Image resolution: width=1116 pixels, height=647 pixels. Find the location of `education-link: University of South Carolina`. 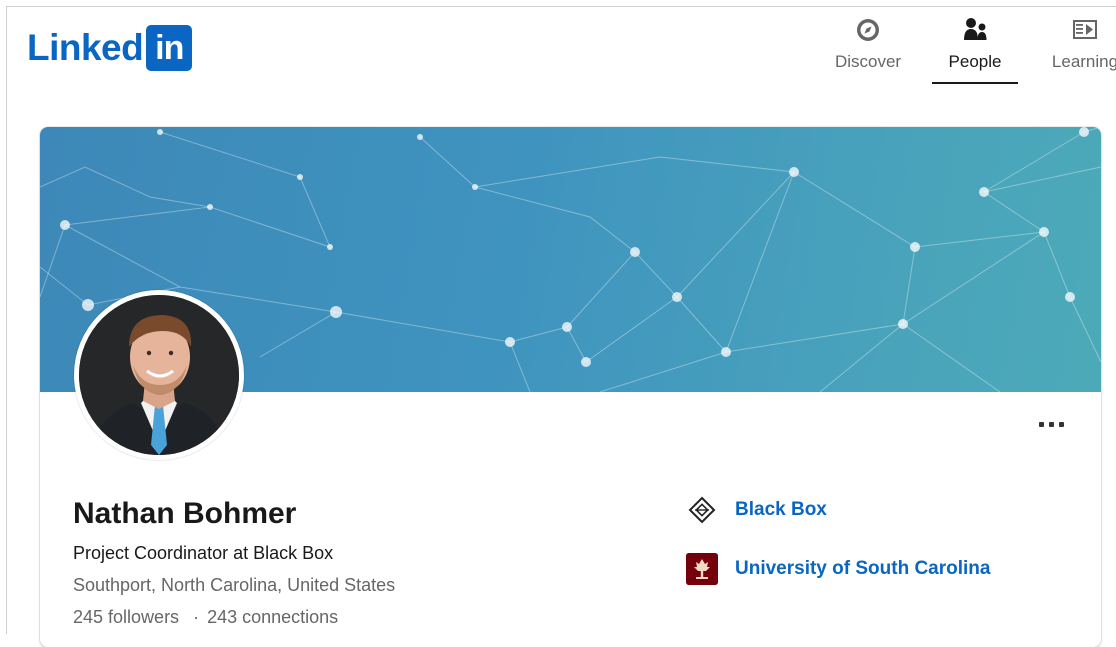

education-link: University of South Carolina is located at coordinates (838, 569).